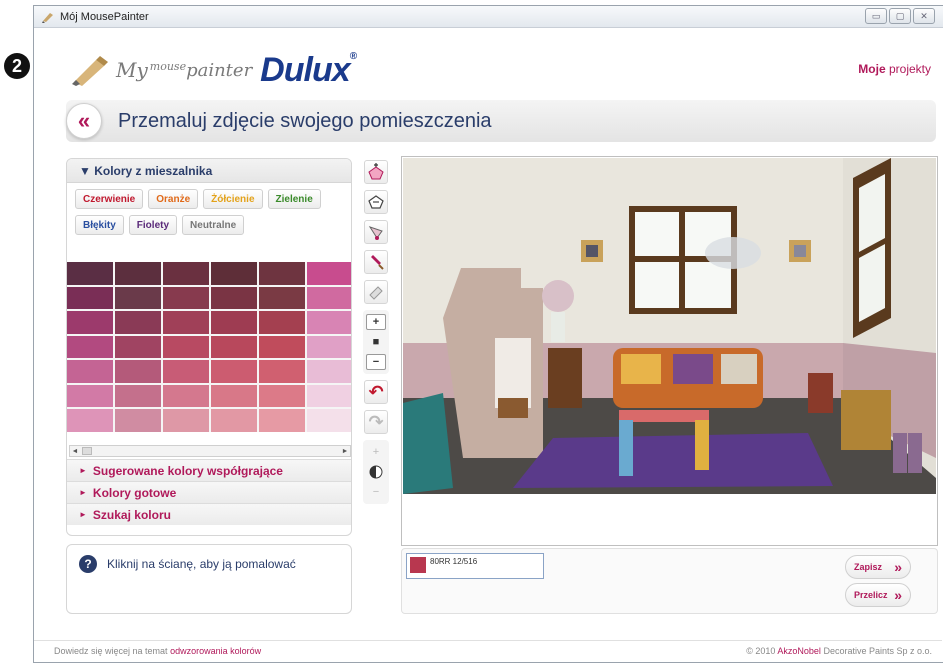 The height and width of the screenshot is (663, 943). What do you see at coordinates (799, 651) in the screenshot?
I see `akzonobel-link: AkzoNobel` at bounding box center [799, 651].